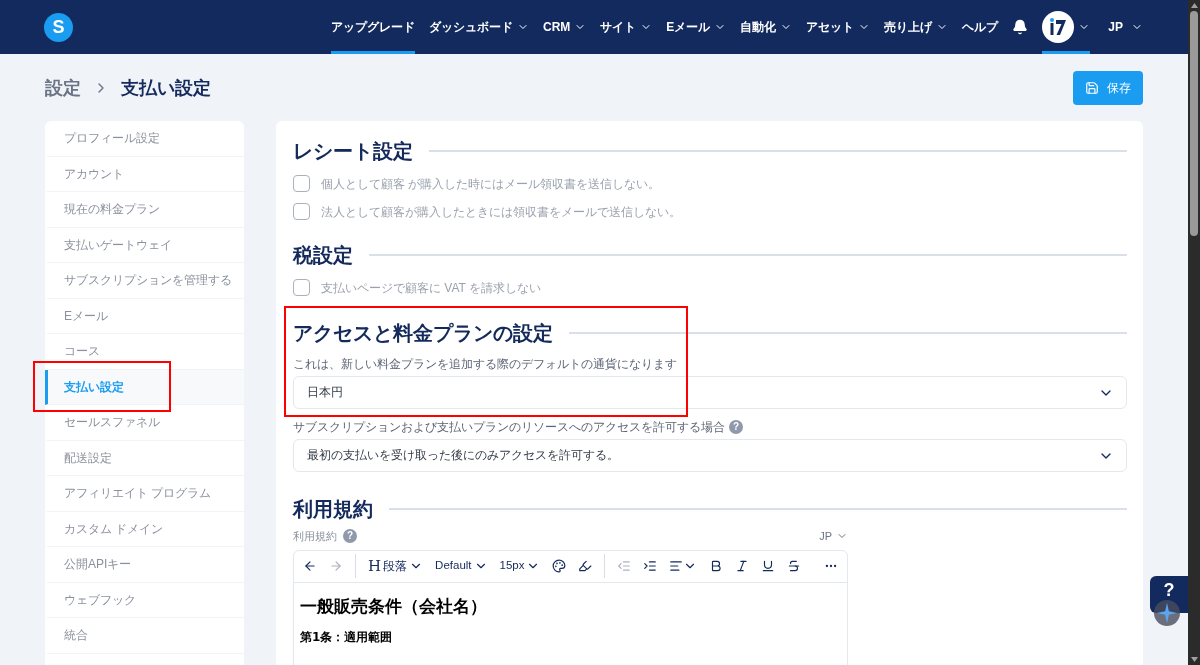  I want to click on avatar-icon, so click(1058, 27).